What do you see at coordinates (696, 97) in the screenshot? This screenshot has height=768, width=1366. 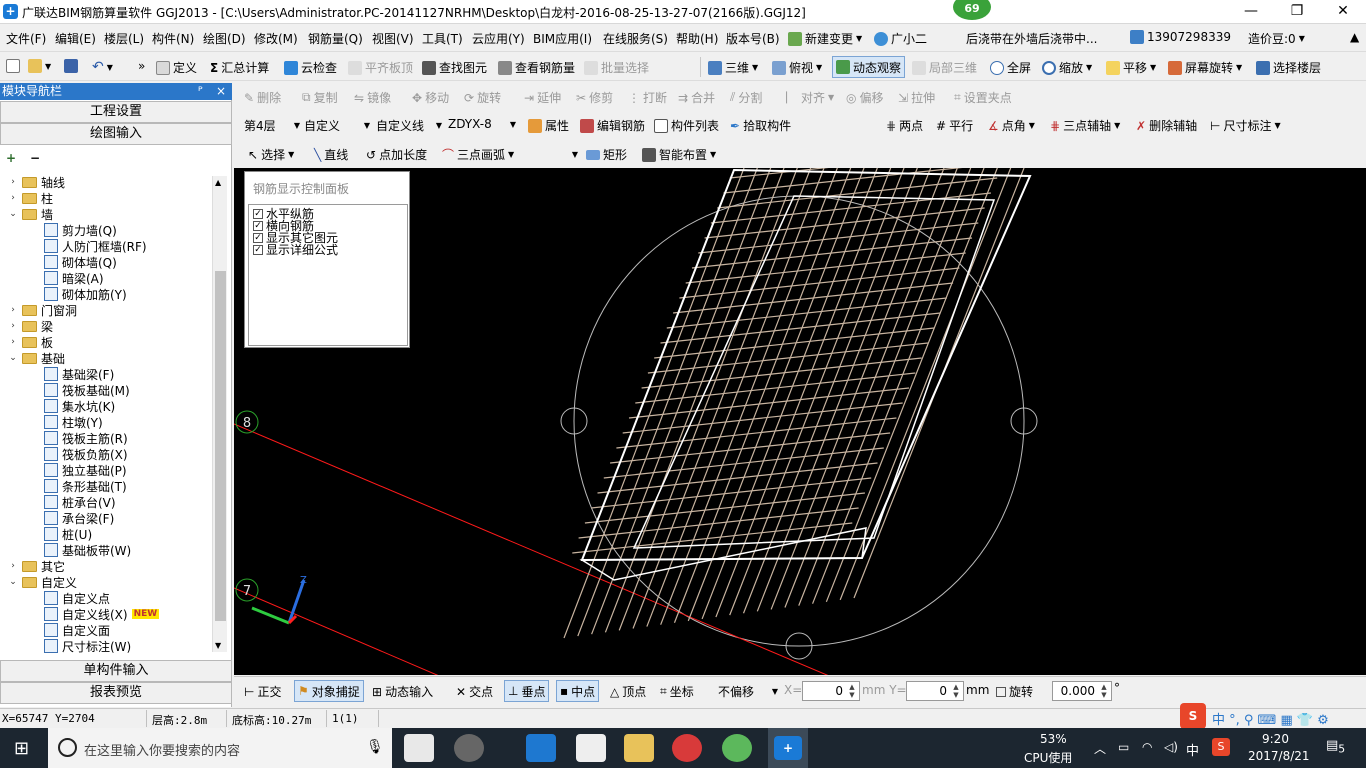 I see `merge-button: ⇉ 合并` at bounding box center [696, 97].